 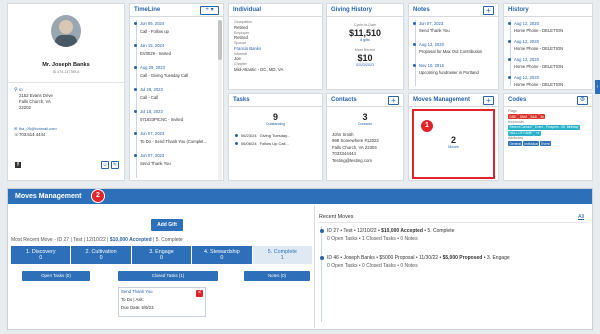 What do you see at coordinates (523, 116) in the screenshot?
I see `flag-tag: DNM` at bounding box center [523, 116].